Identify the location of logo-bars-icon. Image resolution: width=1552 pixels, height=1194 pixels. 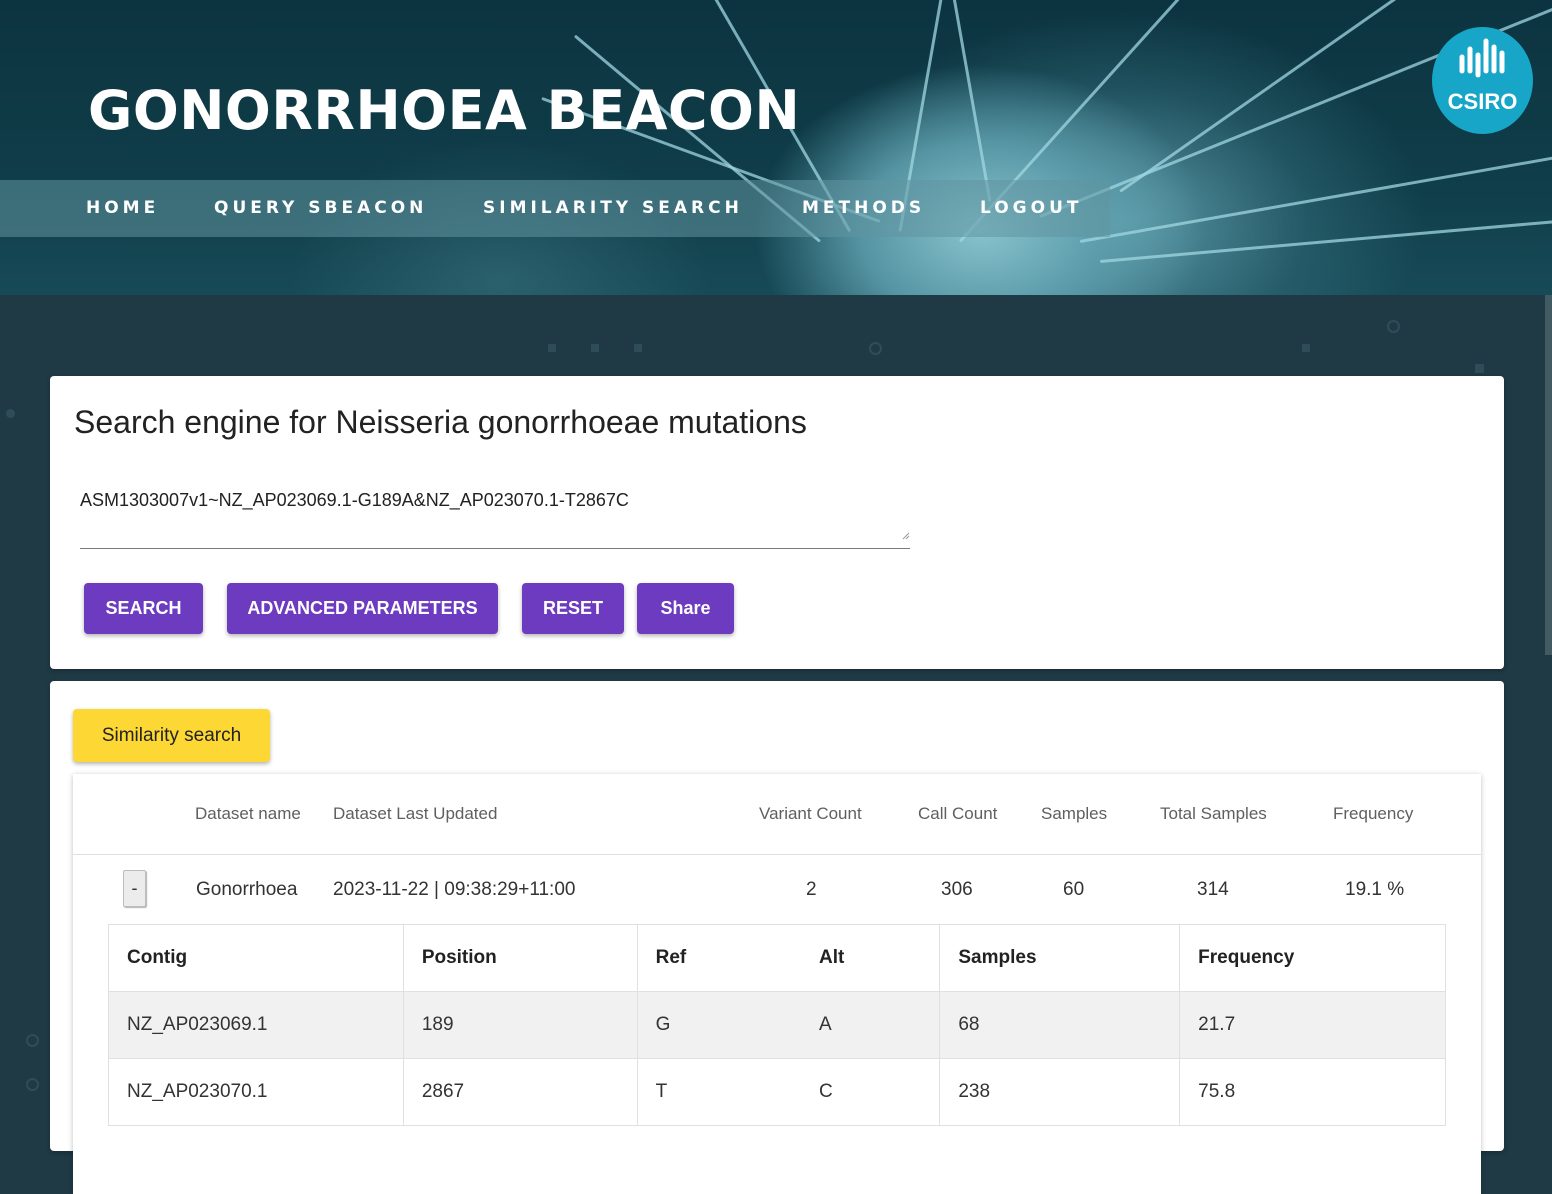
(1482, 58).